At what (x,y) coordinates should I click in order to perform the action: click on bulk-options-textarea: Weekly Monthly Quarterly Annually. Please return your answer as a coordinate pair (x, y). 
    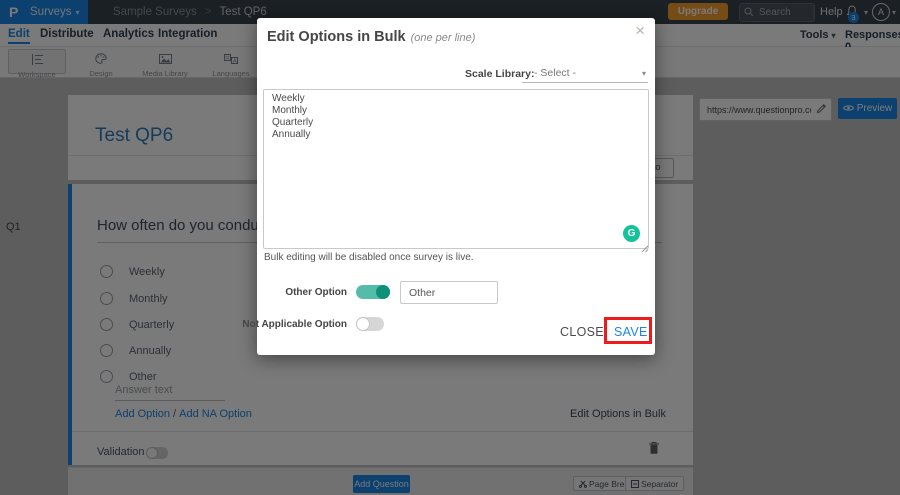
    Looking at the image, I should click on (456, 169).